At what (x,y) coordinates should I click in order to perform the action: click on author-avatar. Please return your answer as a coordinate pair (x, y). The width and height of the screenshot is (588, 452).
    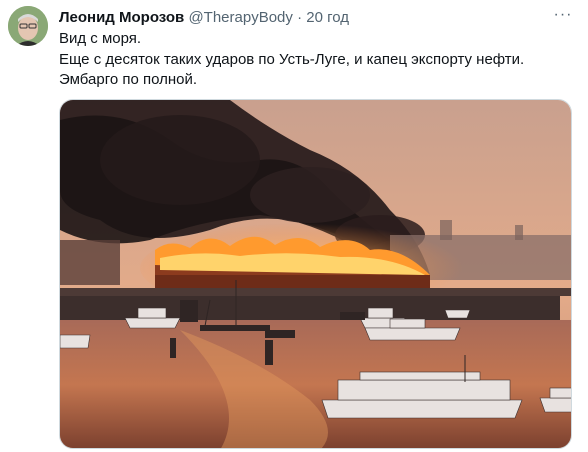
    Looking at the image, I should click on (28, 26).